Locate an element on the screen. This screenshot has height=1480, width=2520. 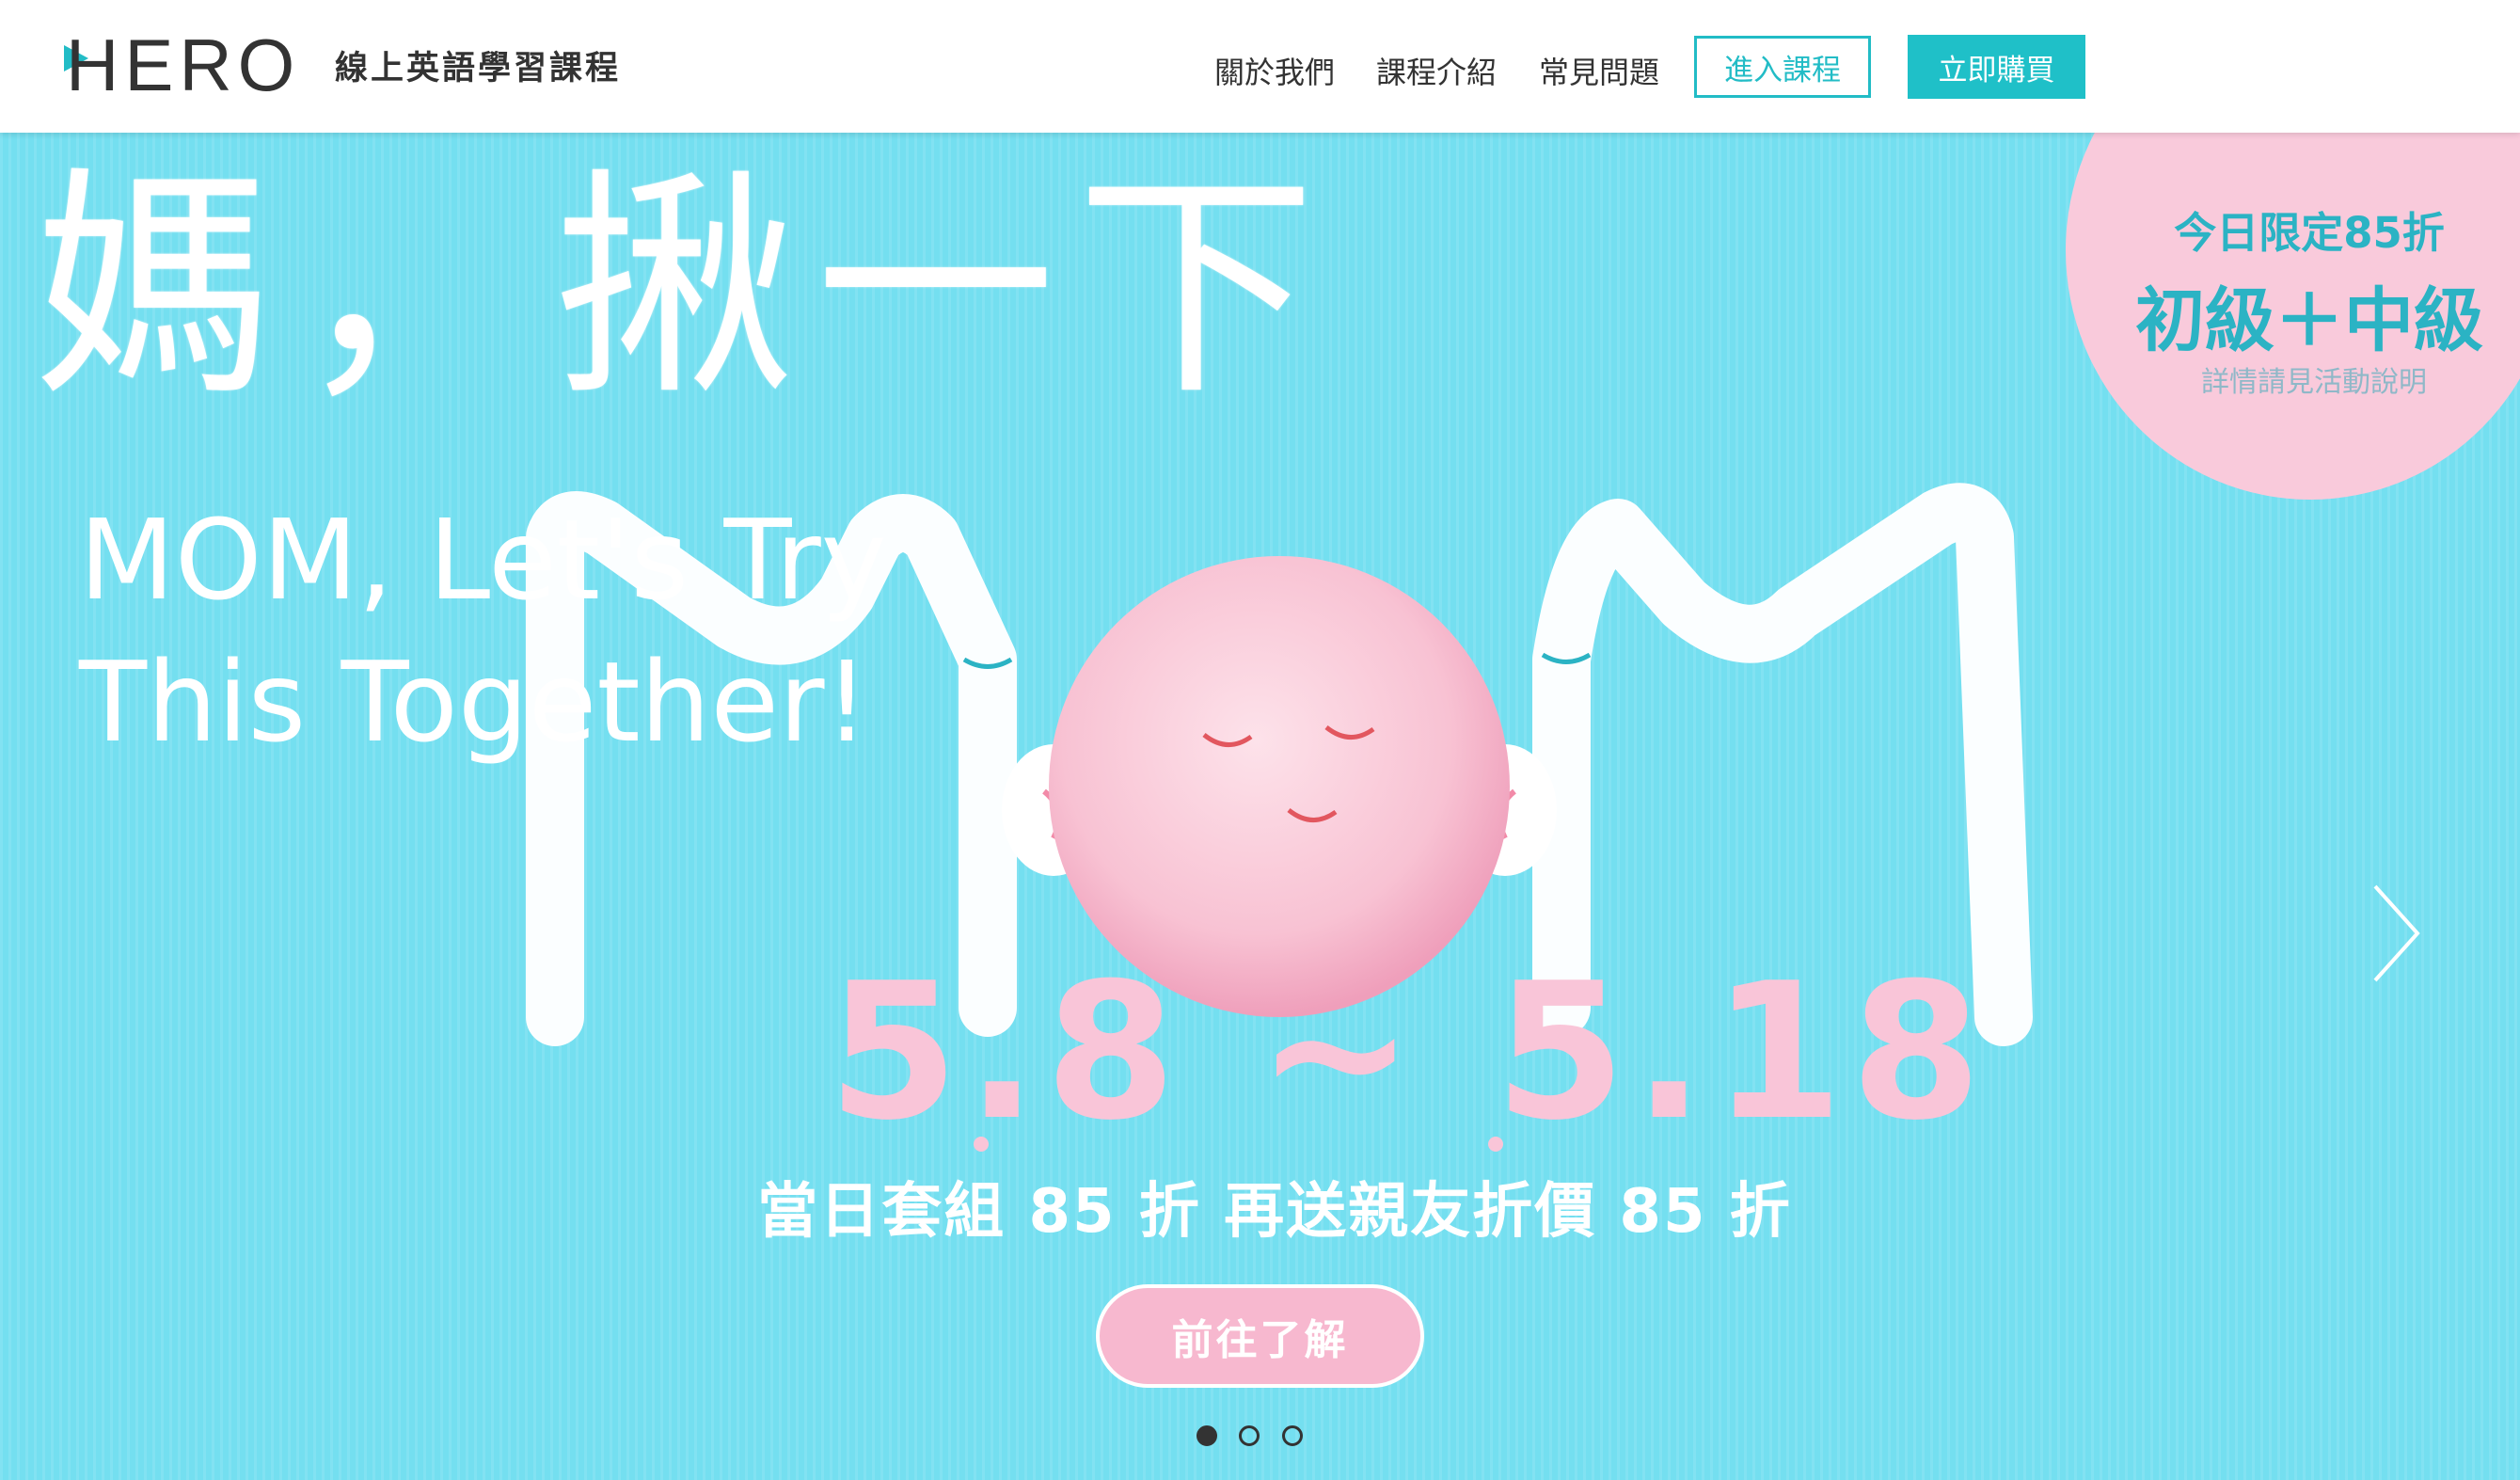
badge-details-text: 詳情請見活動說明 is located at coordinates (2314, 382).